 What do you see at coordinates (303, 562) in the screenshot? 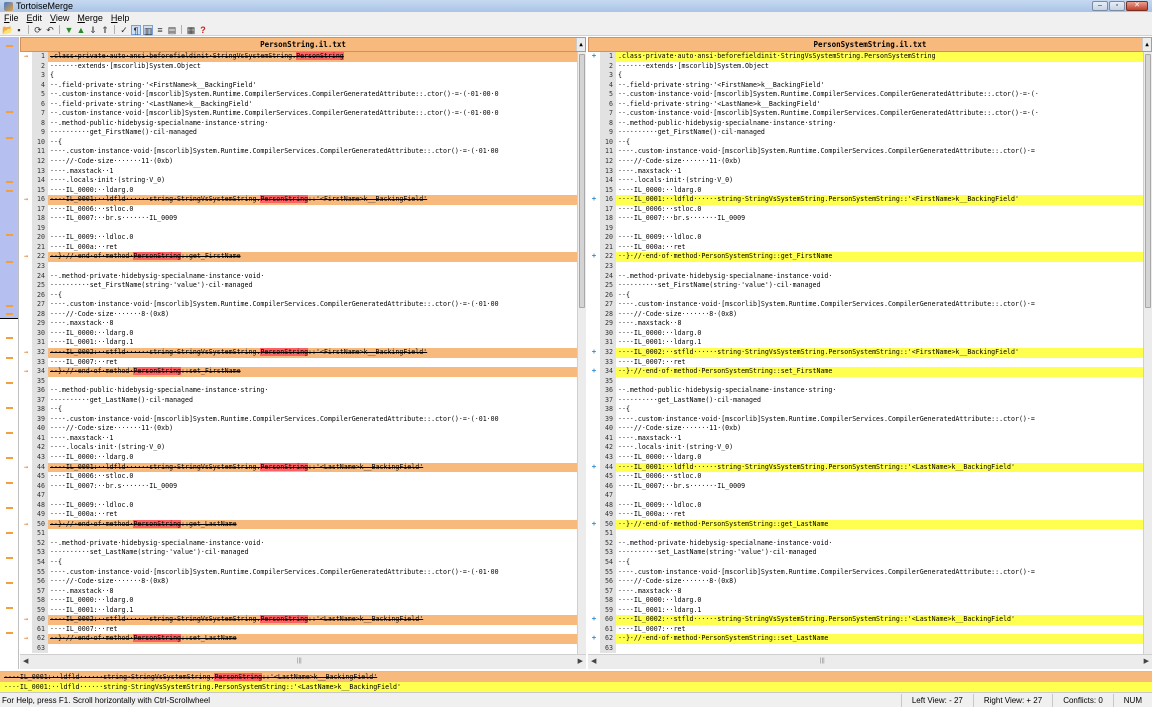
I see `code-line: 54 ··{` at bounding box center [303, 562].